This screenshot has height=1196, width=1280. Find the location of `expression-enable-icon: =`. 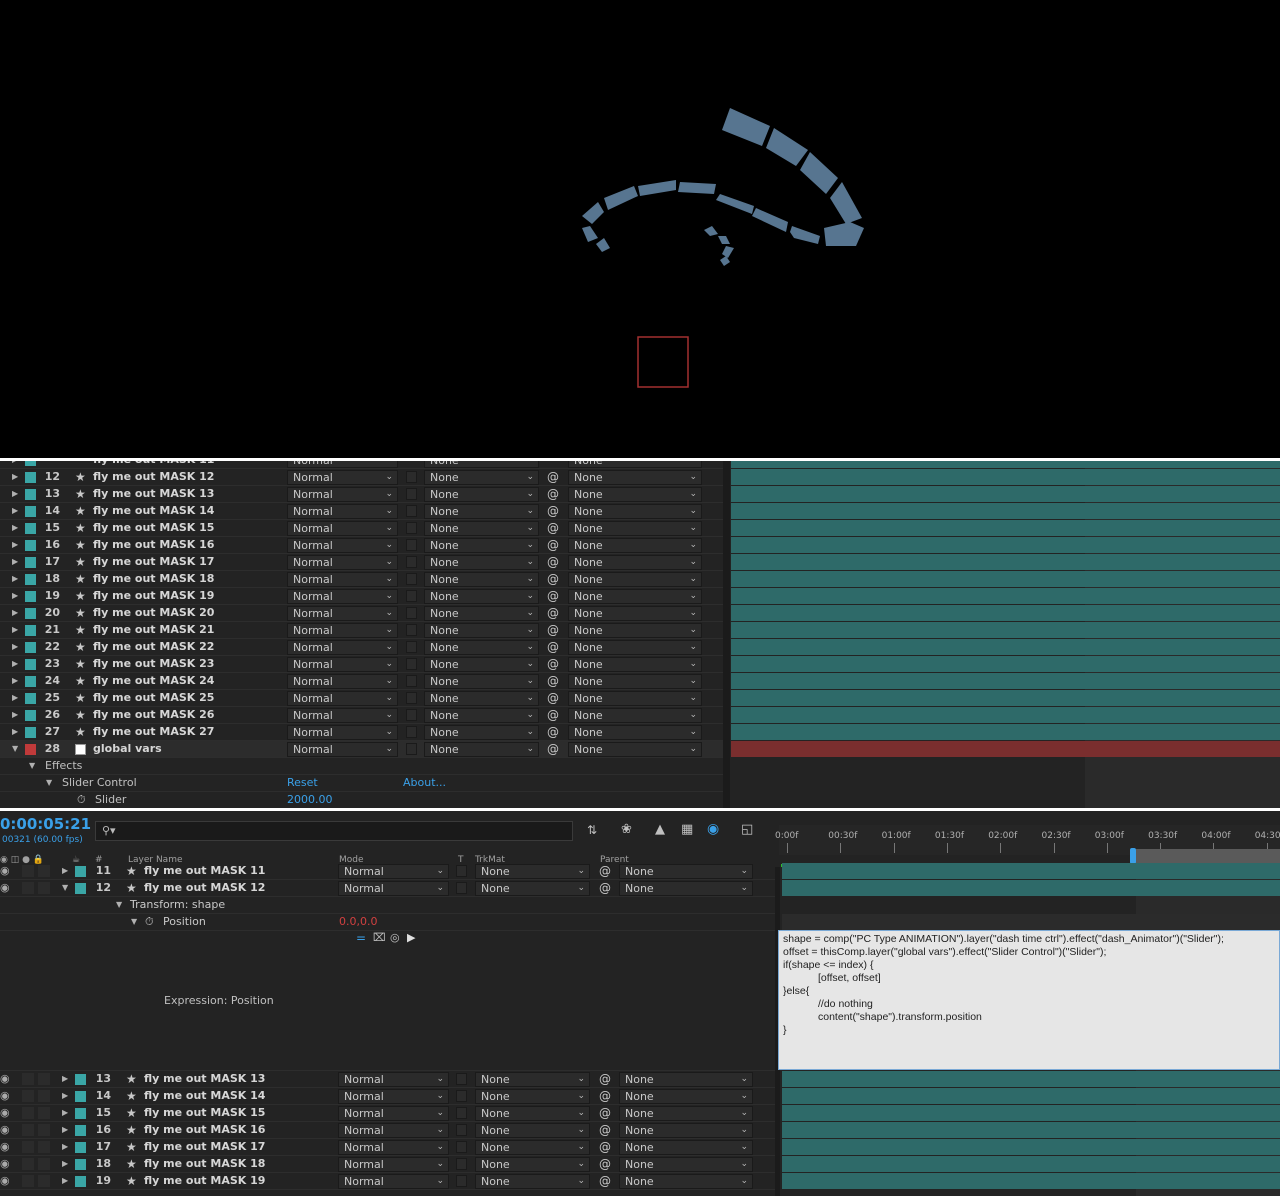

expression-enable-icon: = is located at coordinates (361, 938).